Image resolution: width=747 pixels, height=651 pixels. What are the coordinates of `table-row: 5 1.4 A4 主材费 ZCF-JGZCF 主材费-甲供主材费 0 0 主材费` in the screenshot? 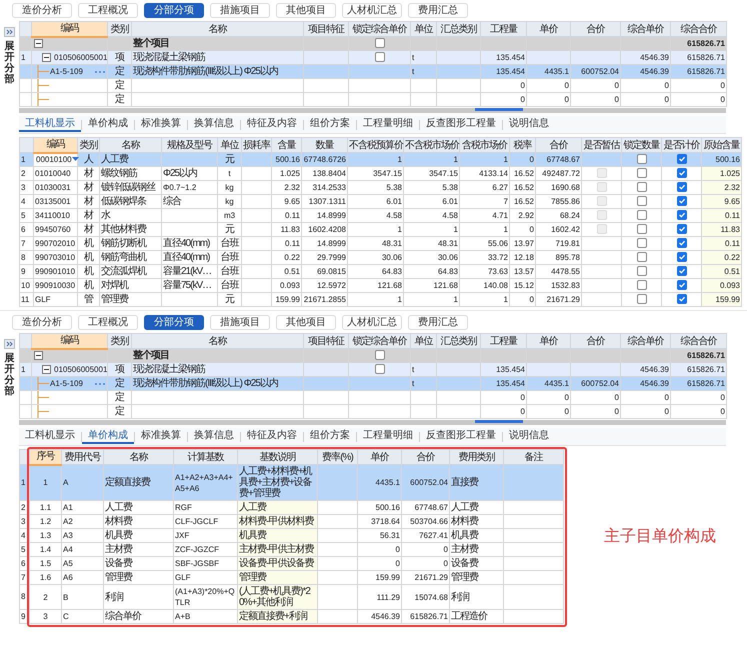 It's located at (292, 549).